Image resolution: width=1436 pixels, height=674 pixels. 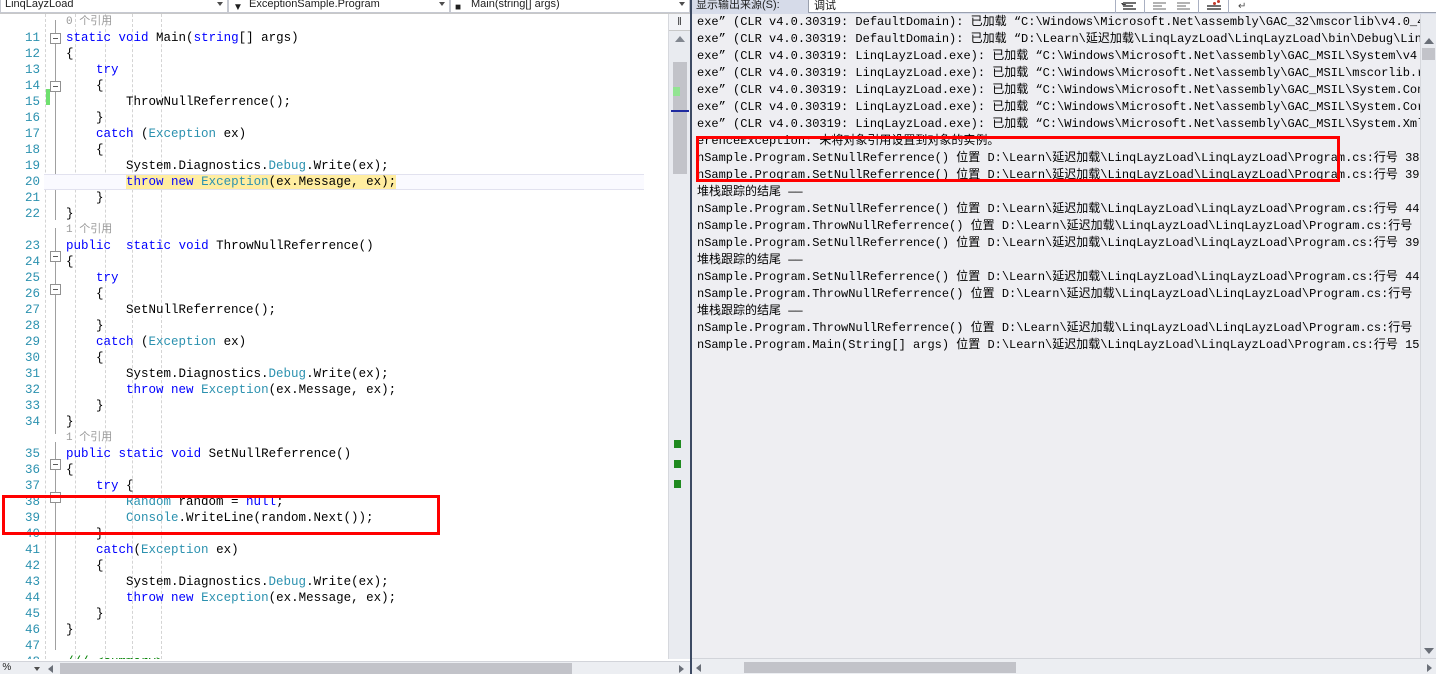 What do you see at coordinates (334, 614) in the screenshot?
I see `code-line: 45 }` at bounding box center [334, 614].